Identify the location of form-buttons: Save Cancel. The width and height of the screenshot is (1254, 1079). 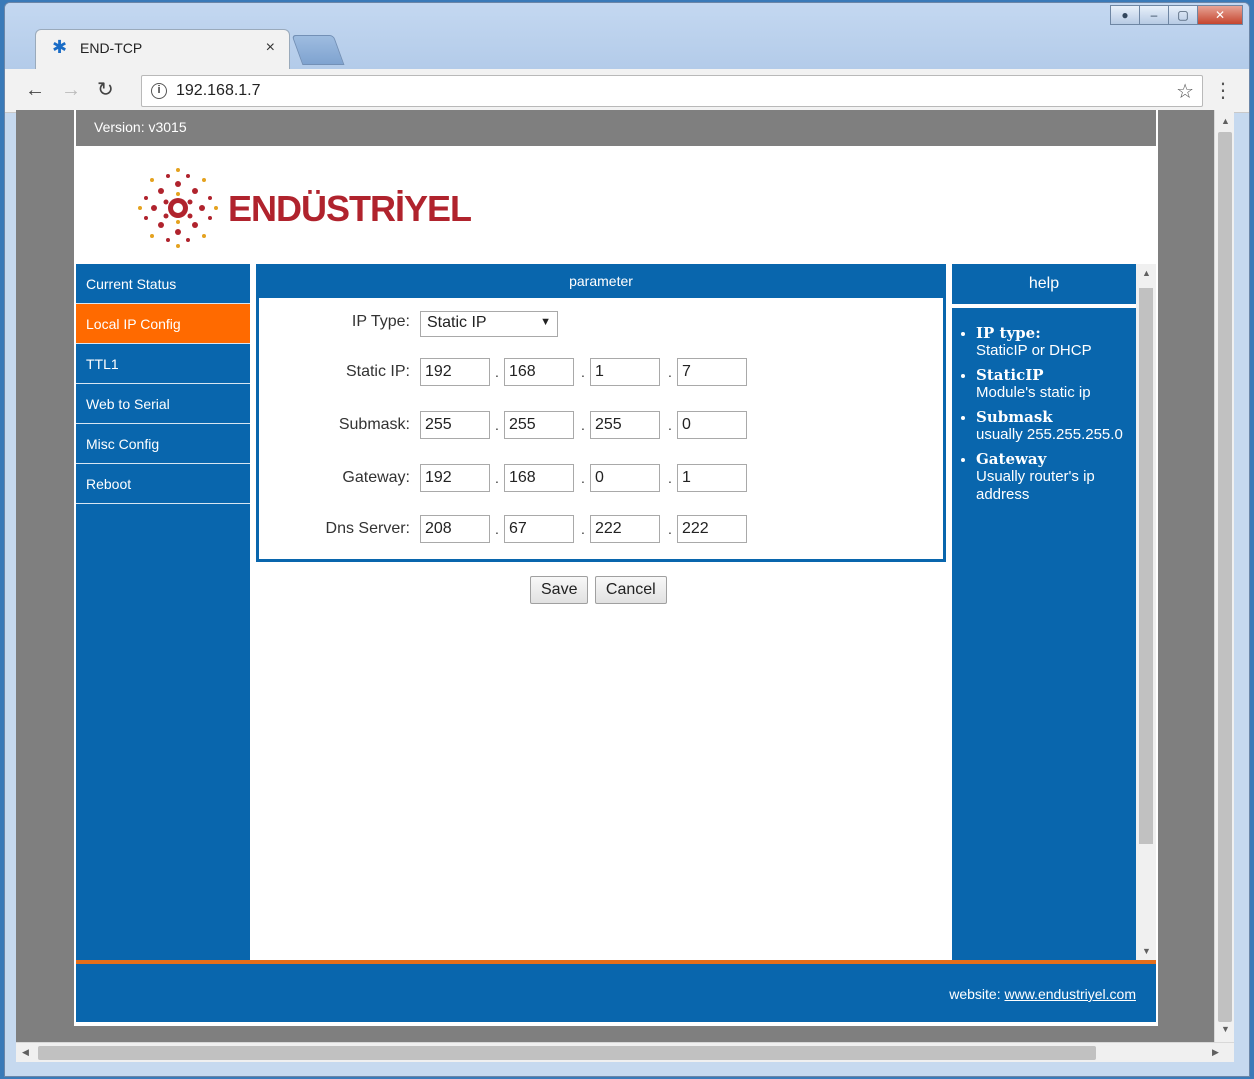
(599, 590).